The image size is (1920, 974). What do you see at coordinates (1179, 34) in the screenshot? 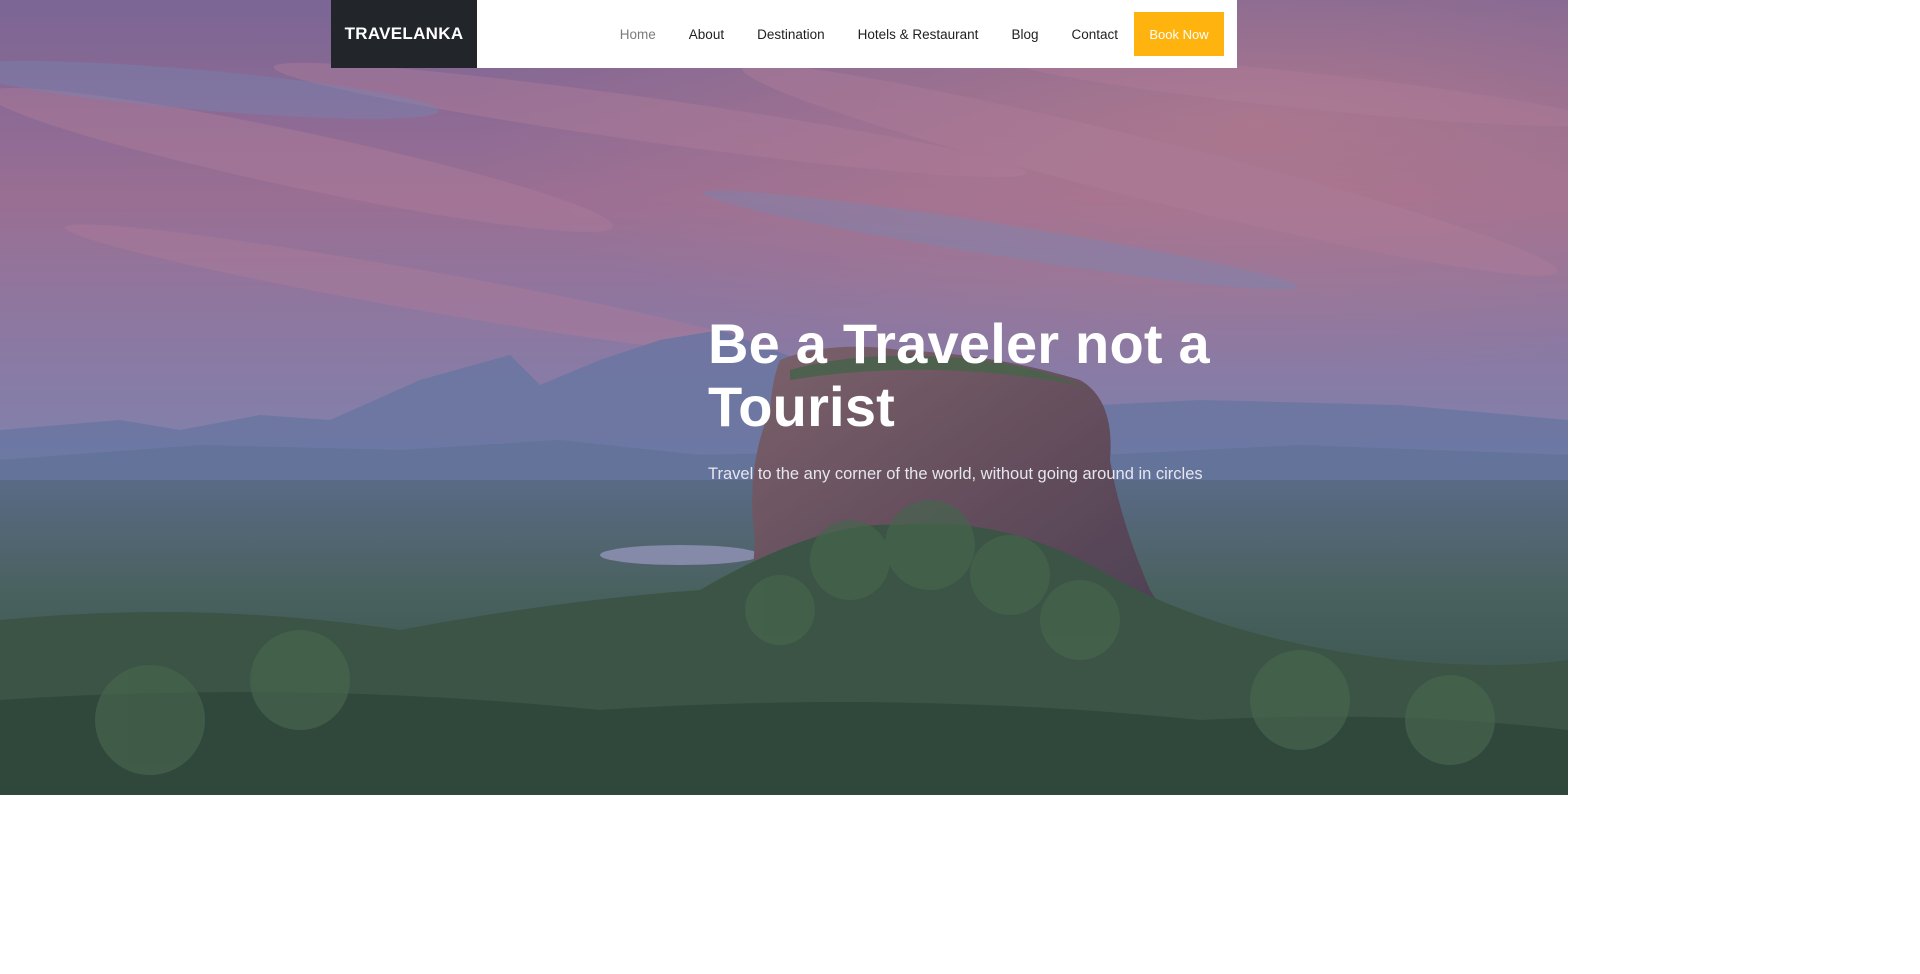
I see `book-now-button: Book Now` at bounding box center [1179, 34].